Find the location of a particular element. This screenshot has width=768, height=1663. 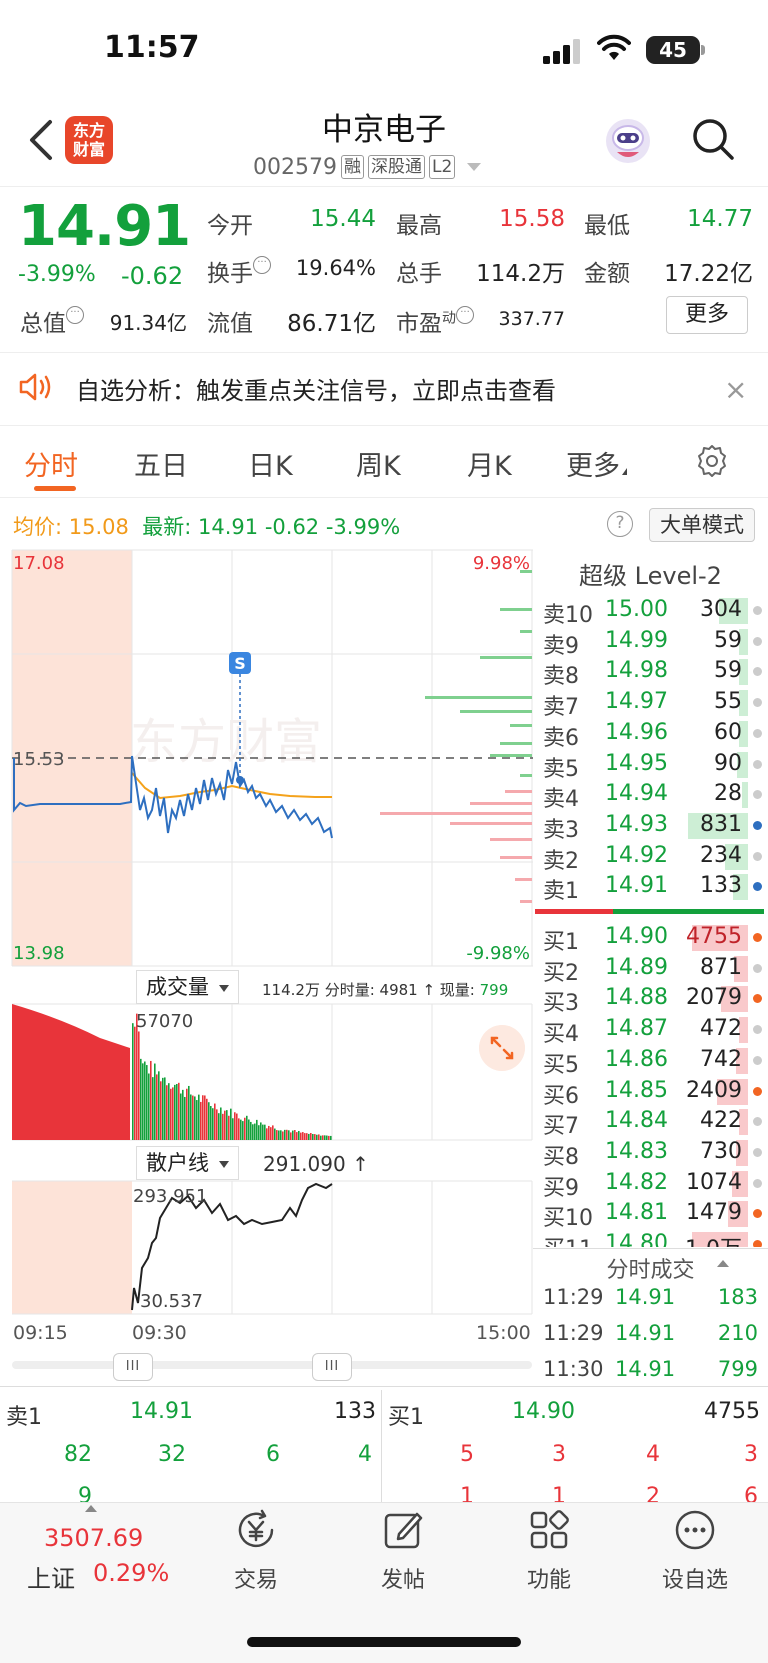

ask-row: 卖10 15.00 304 is located at coordinates (650, 611).